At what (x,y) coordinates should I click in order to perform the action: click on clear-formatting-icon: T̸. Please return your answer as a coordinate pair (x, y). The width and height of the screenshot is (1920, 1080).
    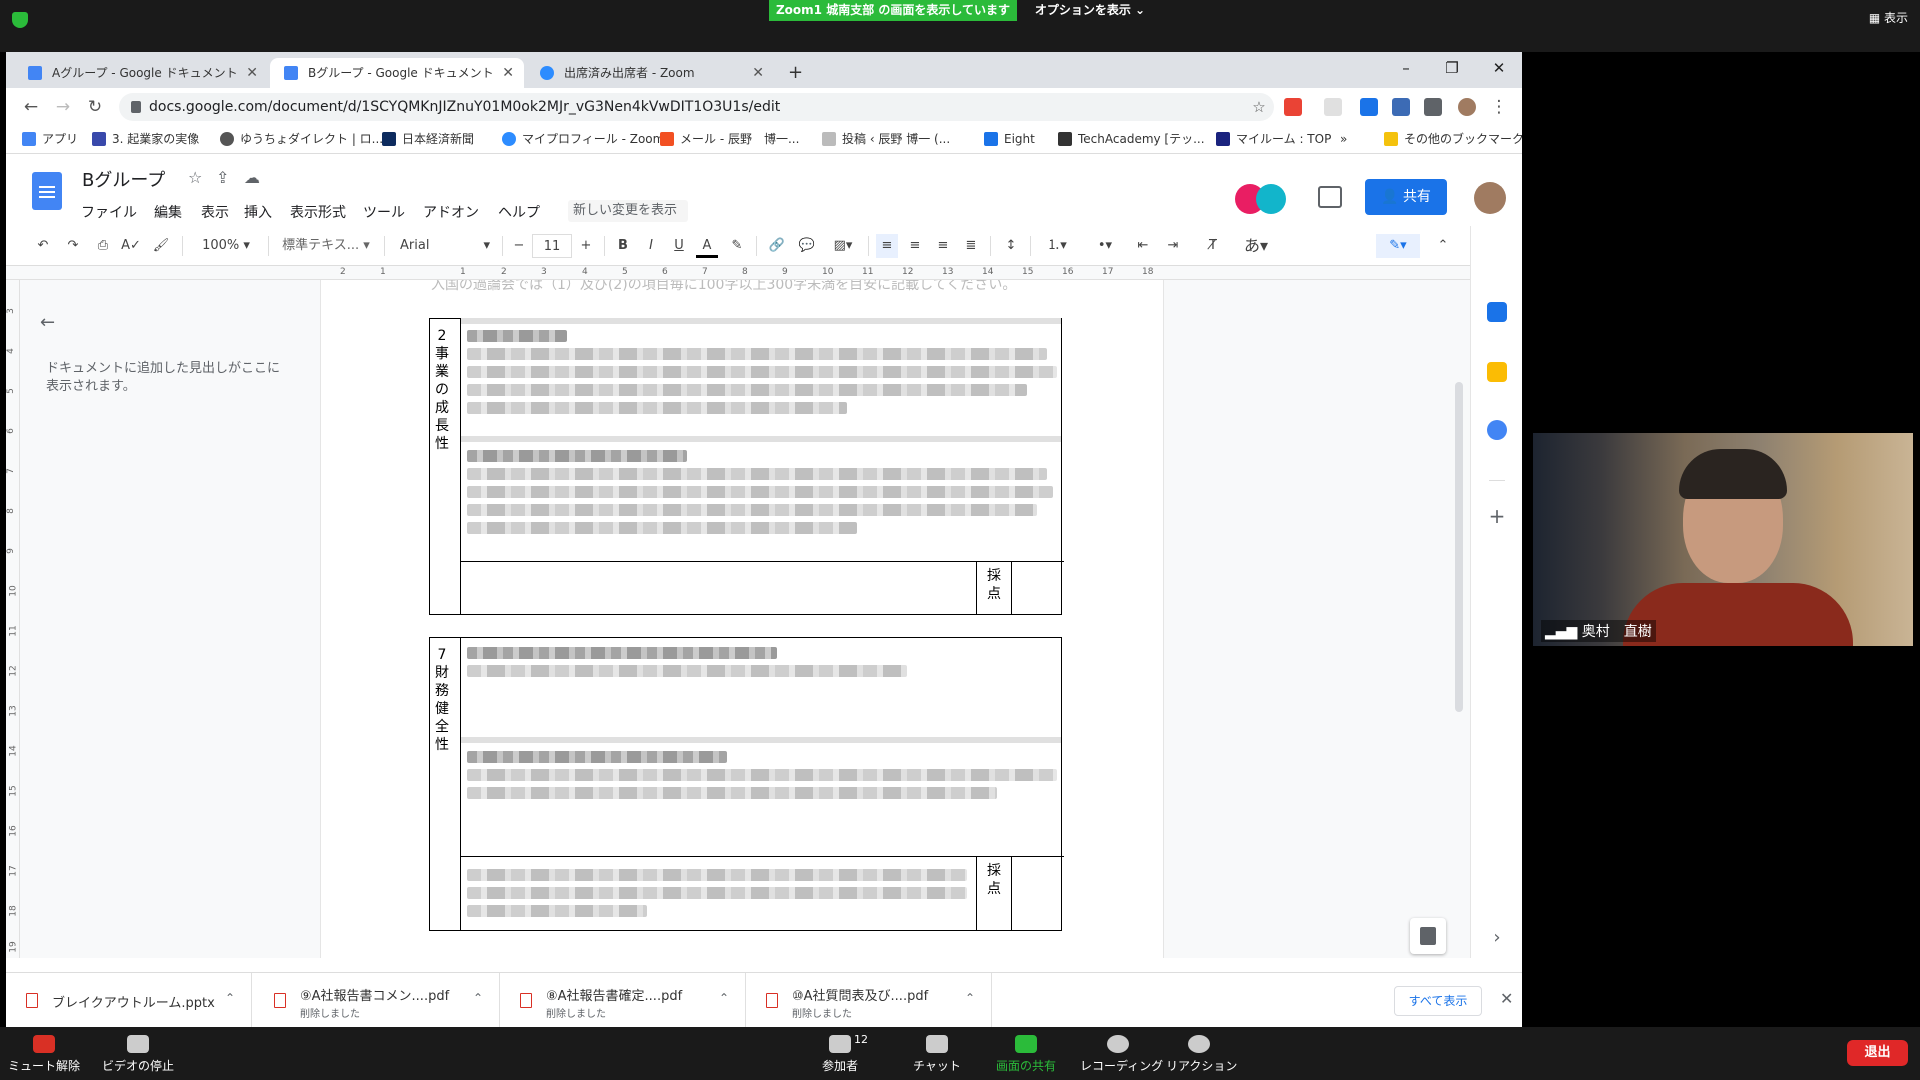
    Looking at the image, I should click on (1213, 246).